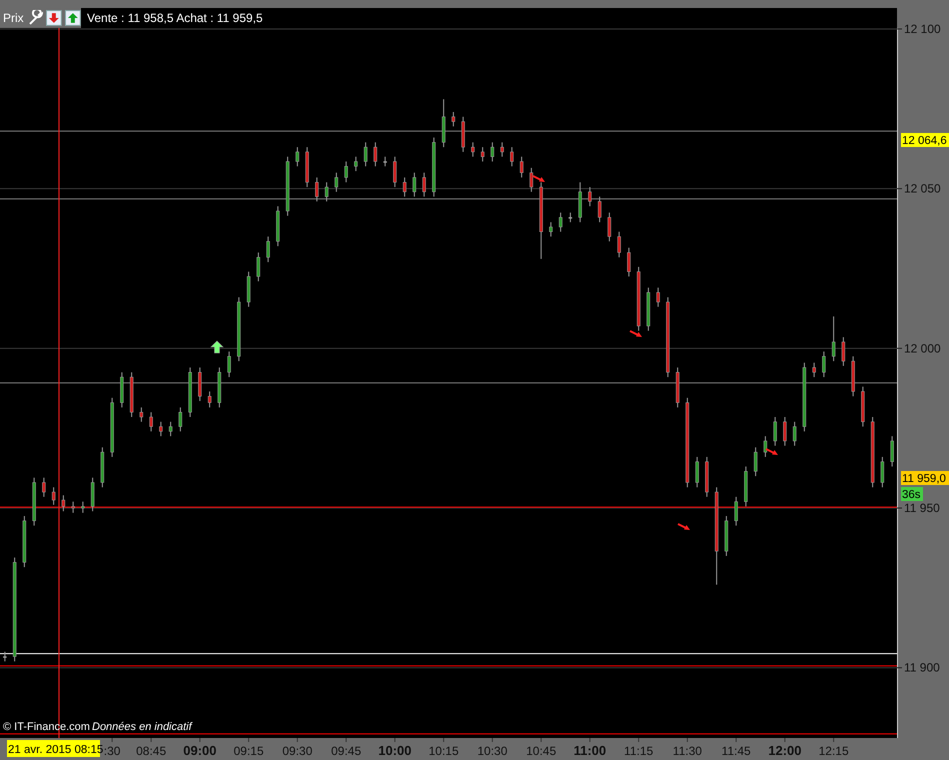 The height and width of the screenshot is (760, 949). What do you see at coordinates (54, 18) in the screenshot?
I see `down-arrow-icon` at bounding box center [54, 18].